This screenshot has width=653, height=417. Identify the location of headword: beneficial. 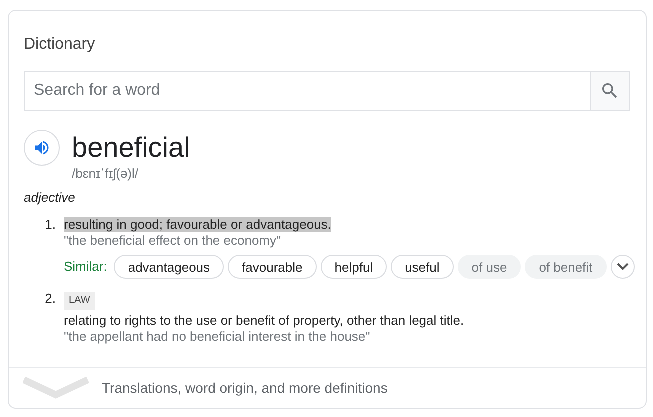
(131, 148).